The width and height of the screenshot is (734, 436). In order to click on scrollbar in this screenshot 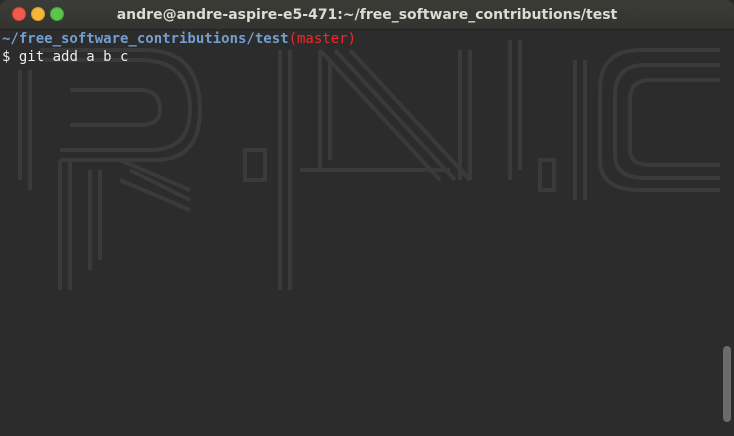, I will do `click(728, 233)`.